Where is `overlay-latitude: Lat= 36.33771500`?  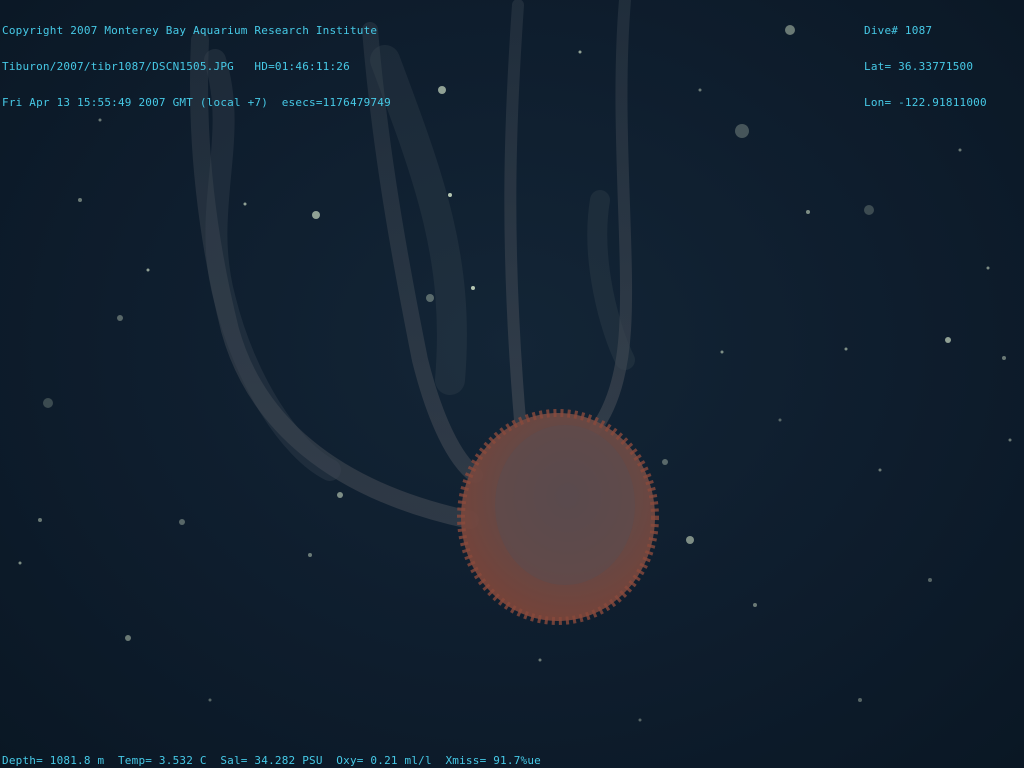 overlay-latitude: Lat= 36.33771500 is located at coordinates (919, 66).